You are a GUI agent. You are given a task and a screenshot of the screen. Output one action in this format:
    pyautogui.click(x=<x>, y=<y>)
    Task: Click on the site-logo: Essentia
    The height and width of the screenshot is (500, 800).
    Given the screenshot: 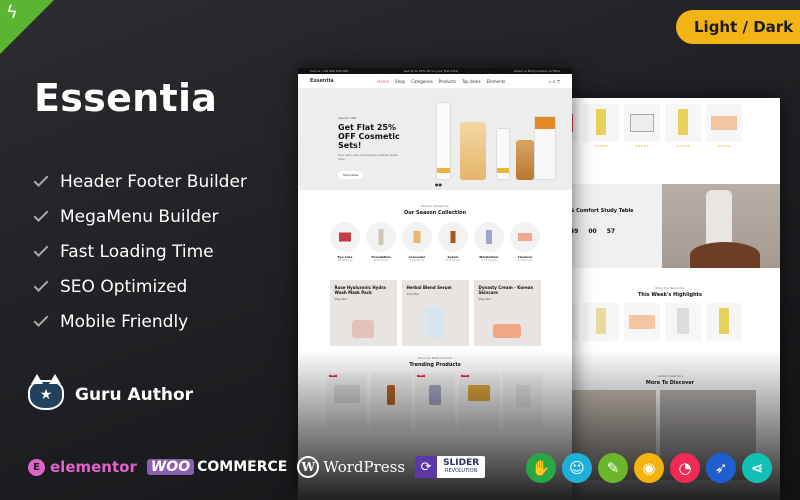 What is the action you would take?
    pyautogui.click(x=322, y=81)
    